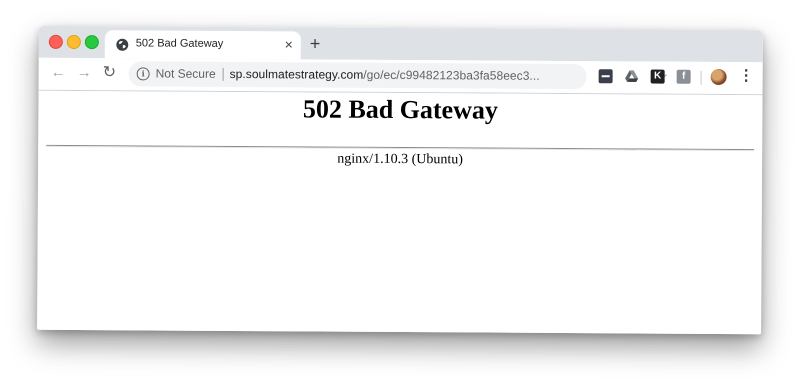 Image resolution: width=800 pixels, height=390 pixels. Describe the element at coordinates (223, 74) in the screenshot. I see `omnibox-divider` at that location.